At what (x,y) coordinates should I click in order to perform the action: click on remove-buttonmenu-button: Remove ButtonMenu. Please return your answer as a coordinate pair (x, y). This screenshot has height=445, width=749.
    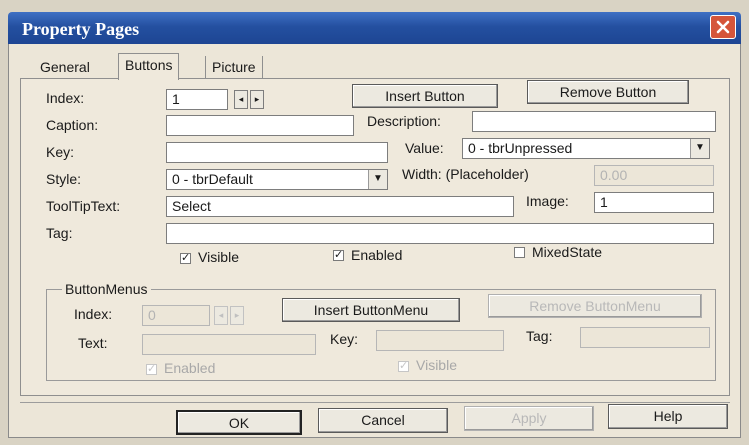
    Looking at the image, I should click on (595, 306).